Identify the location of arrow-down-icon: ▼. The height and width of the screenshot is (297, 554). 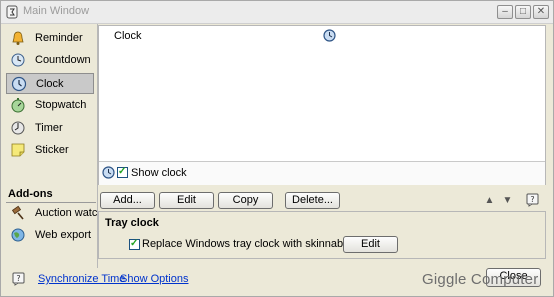
(507, 200).